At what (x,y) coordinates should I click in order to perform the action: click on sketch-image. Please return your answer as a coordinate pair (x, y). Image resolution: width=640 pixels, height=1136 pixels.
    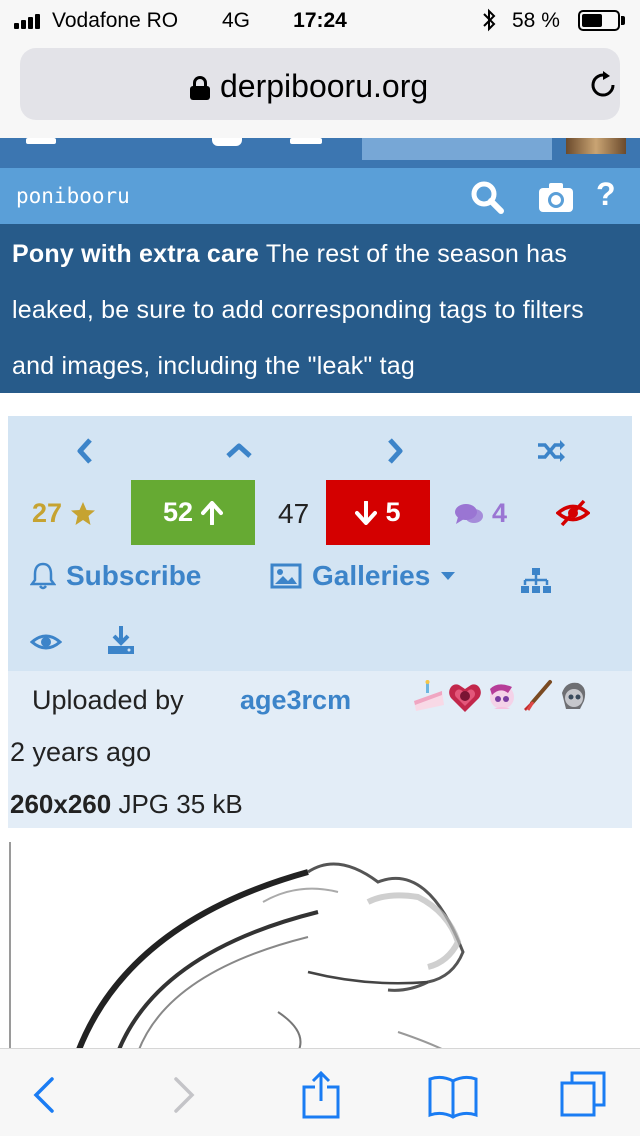
    Looking at the image, I should click on (237, 947).